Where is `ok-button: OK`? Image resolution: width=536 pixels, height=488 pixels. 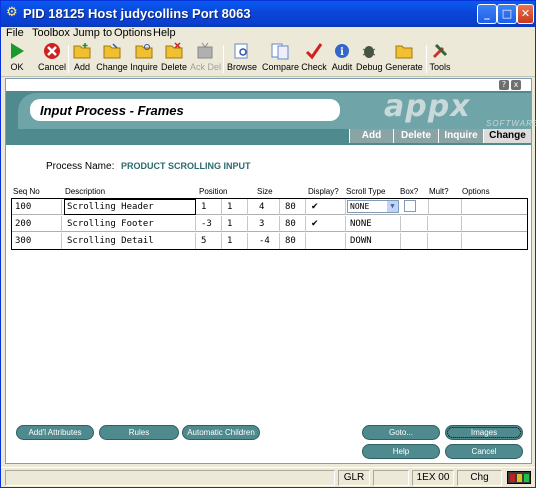
ok-button: OK is located at coordinates (17, 59).